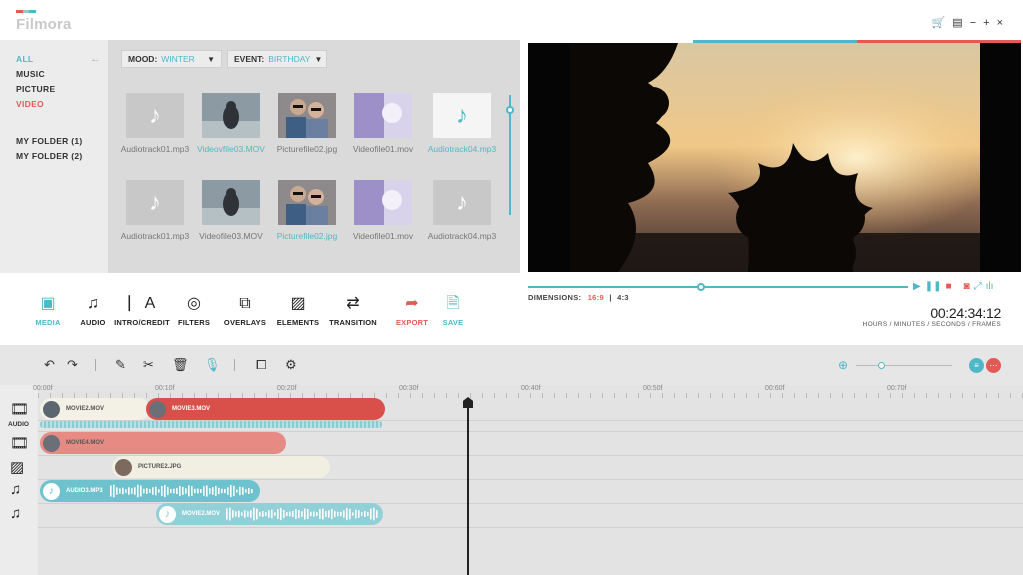 The width and height of the screenshot is (1023, 575). I want to click on event-dropdown: EVENT: BIRTHDAY ▼, so click(277, 59).